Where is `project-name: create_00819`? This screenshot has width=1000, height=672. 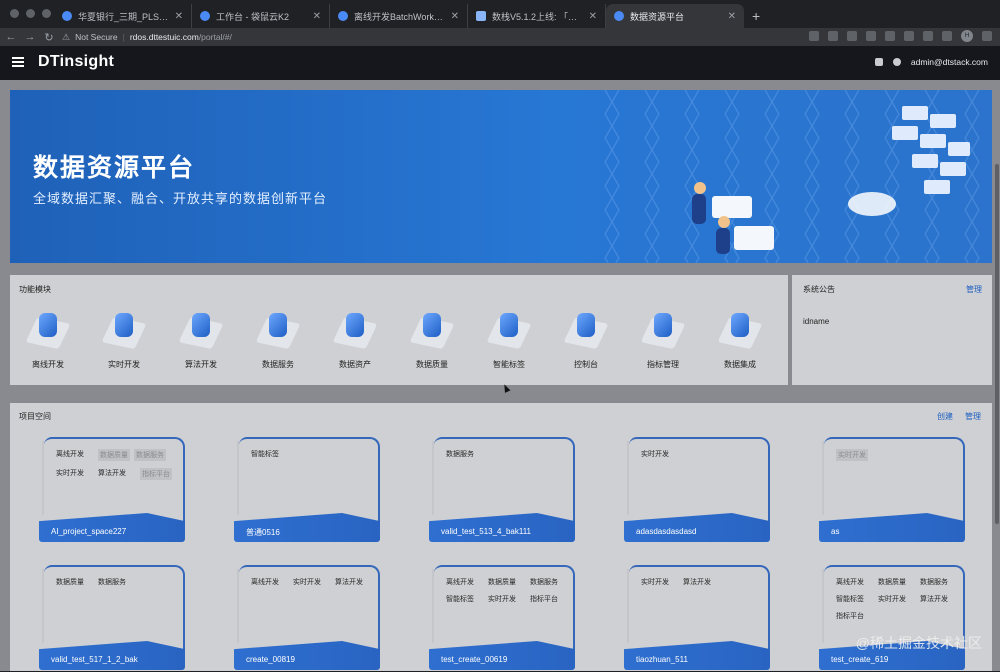
project-name: create_00819 is located at coordinates (270, 659).